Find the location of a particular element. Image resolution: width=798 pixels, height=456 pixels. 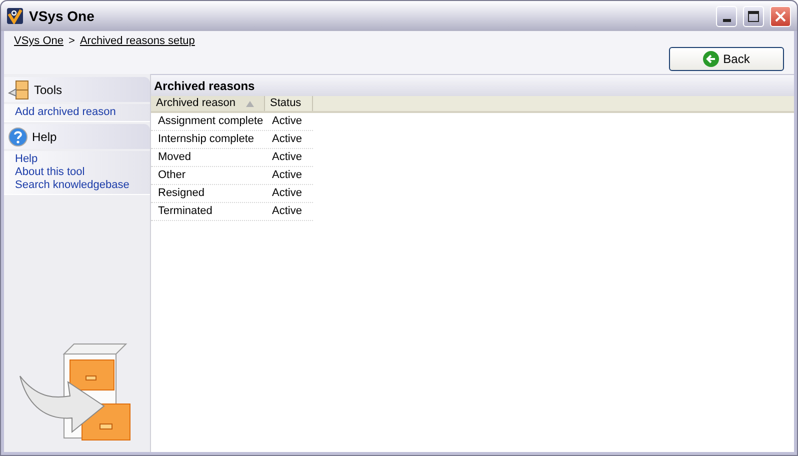

minimize-icon is located at coordinates (726, 20).